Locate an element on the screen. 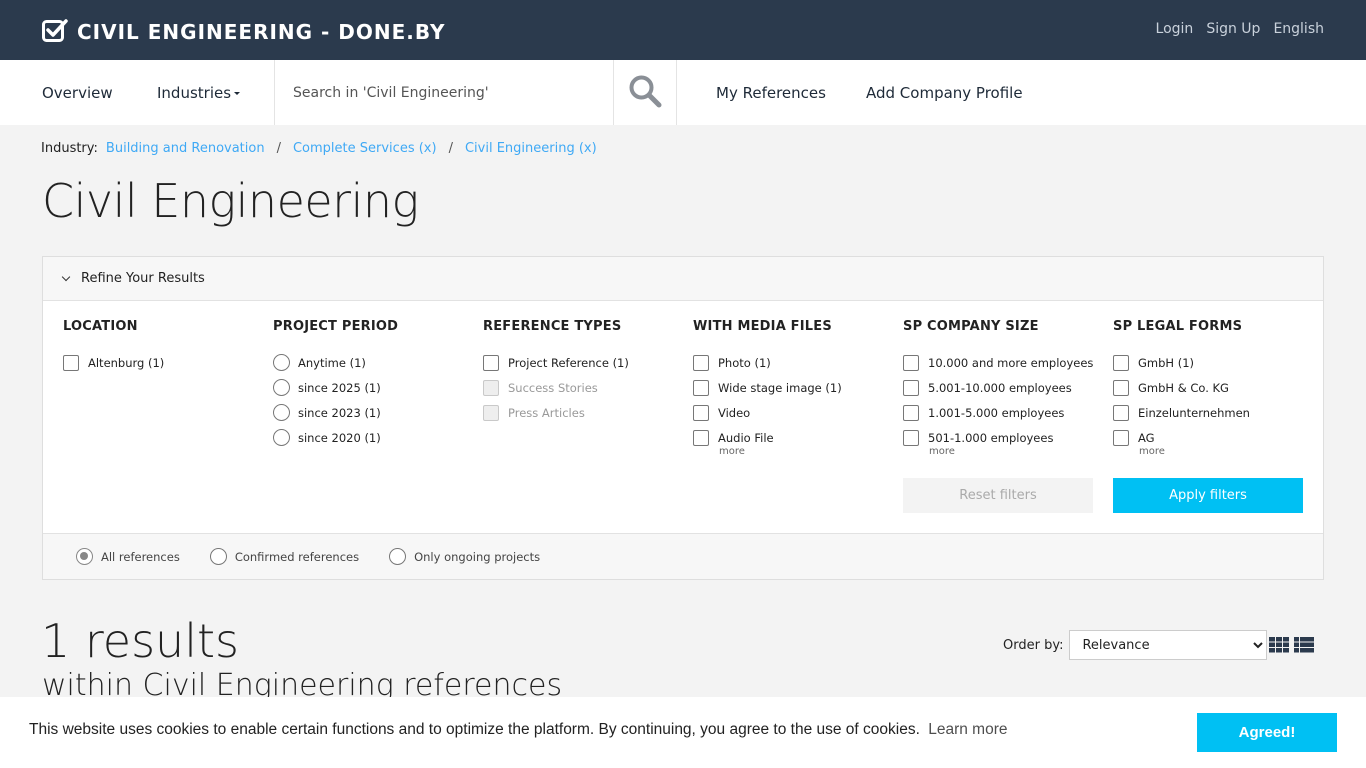 The height and width of the screenshot is (768, 1366). filter-title-media: WITH MEDIA FILES is located at coordinates (762, 326).